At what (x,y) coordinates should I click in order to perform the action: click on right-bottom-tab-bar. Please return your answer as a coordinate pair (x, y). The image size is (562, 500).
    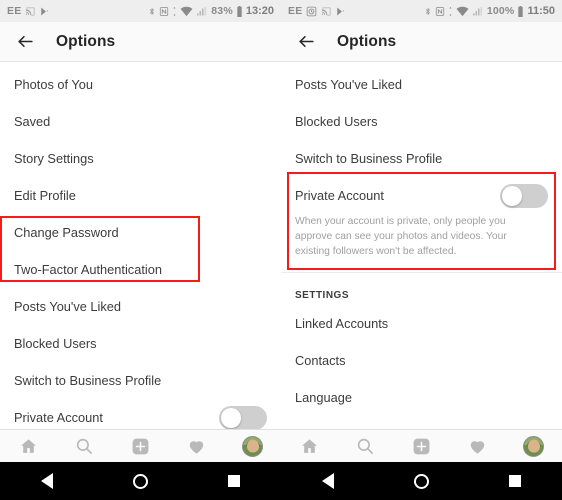
    Looking at the image, I should click on (421, 445).